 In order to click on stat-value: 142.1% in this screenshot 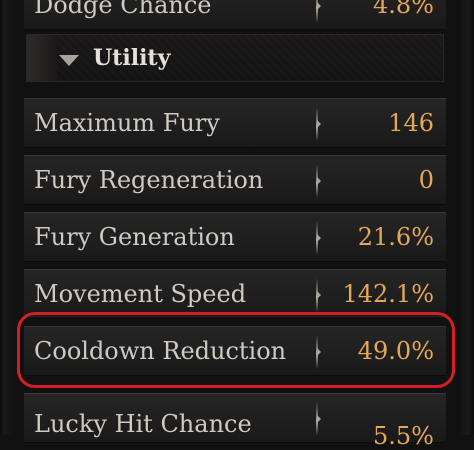, I will do `click(388, 294)`.